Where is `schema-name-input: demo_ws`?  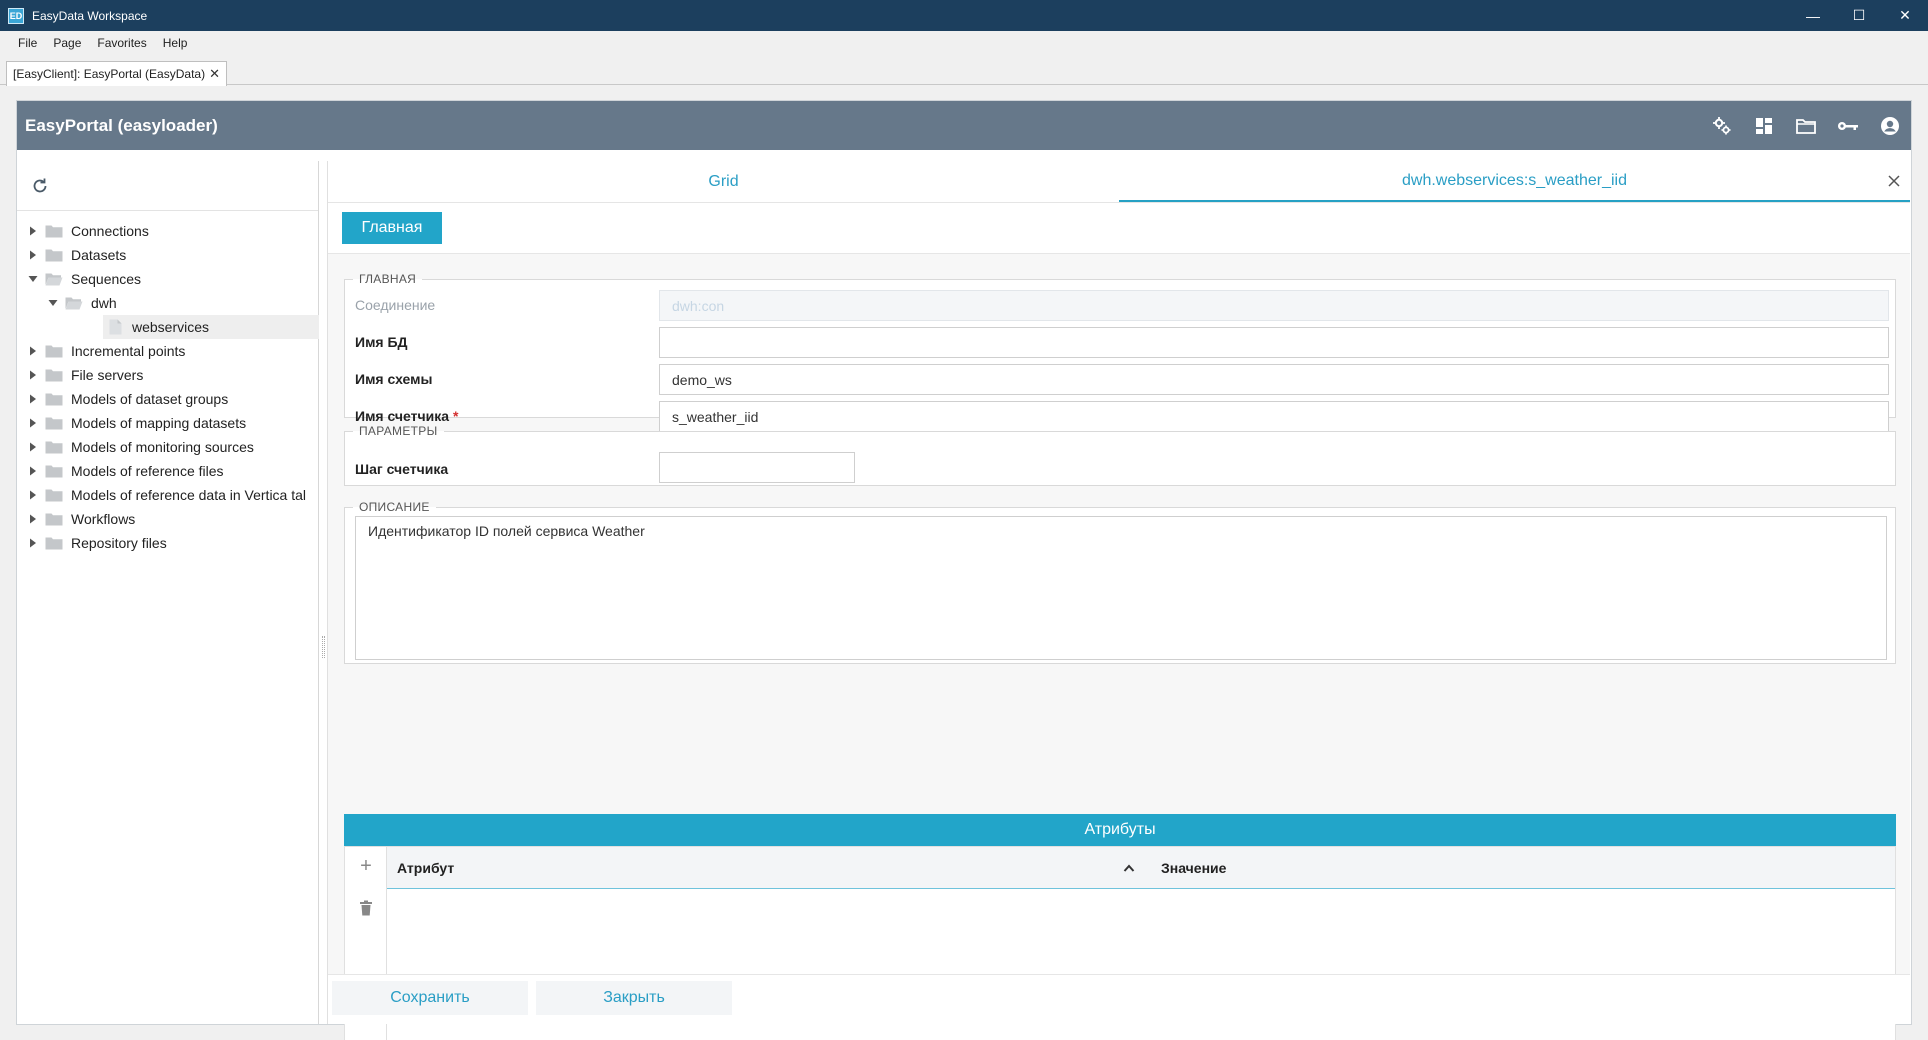
schema-name-input: demo_ws is located at coordinates (1274, 379).